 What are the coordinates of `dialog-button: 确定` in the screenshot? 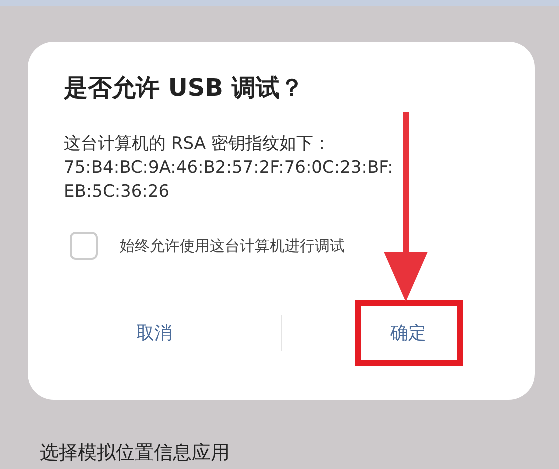 It's located at (408, 333).